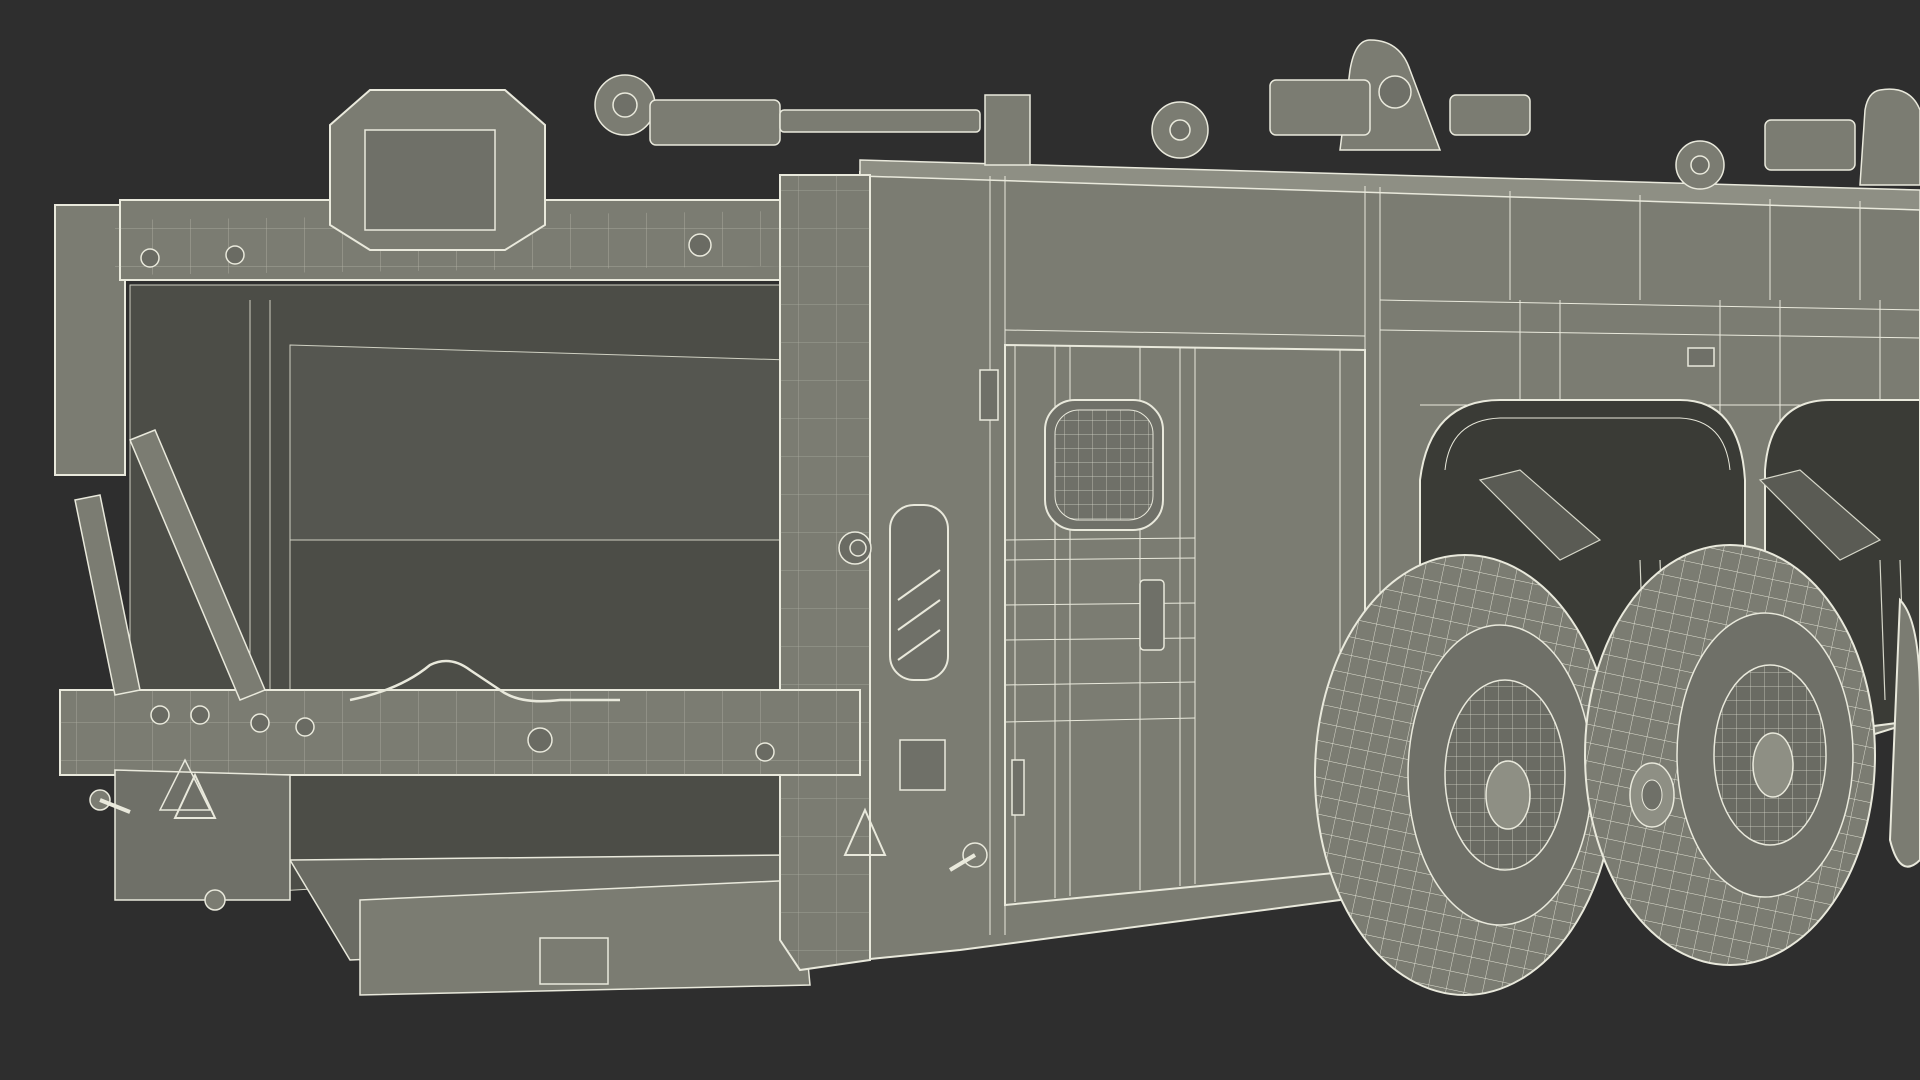 This screenshot has height=1080, width=1920. Describe the element at coordinates (1652, 795) in the screenshot. I see `axle-hub` at that location.